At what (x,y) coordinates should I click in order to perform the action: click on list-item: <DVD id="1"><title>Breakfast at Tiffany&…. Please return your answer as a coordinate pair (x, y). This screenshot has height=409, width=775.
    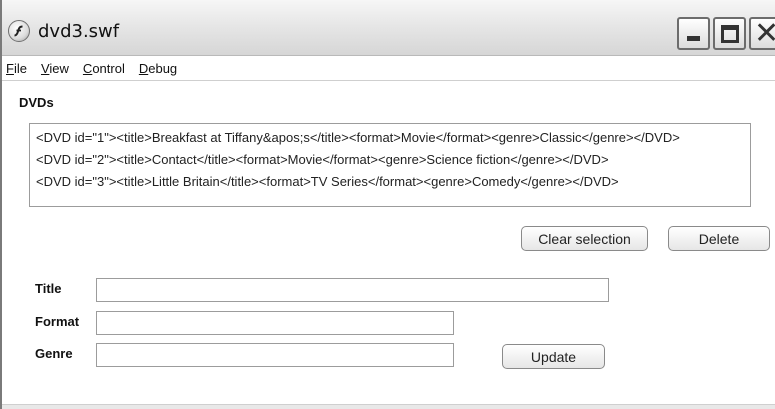
    Looking at the image, I should click on (390, 138).